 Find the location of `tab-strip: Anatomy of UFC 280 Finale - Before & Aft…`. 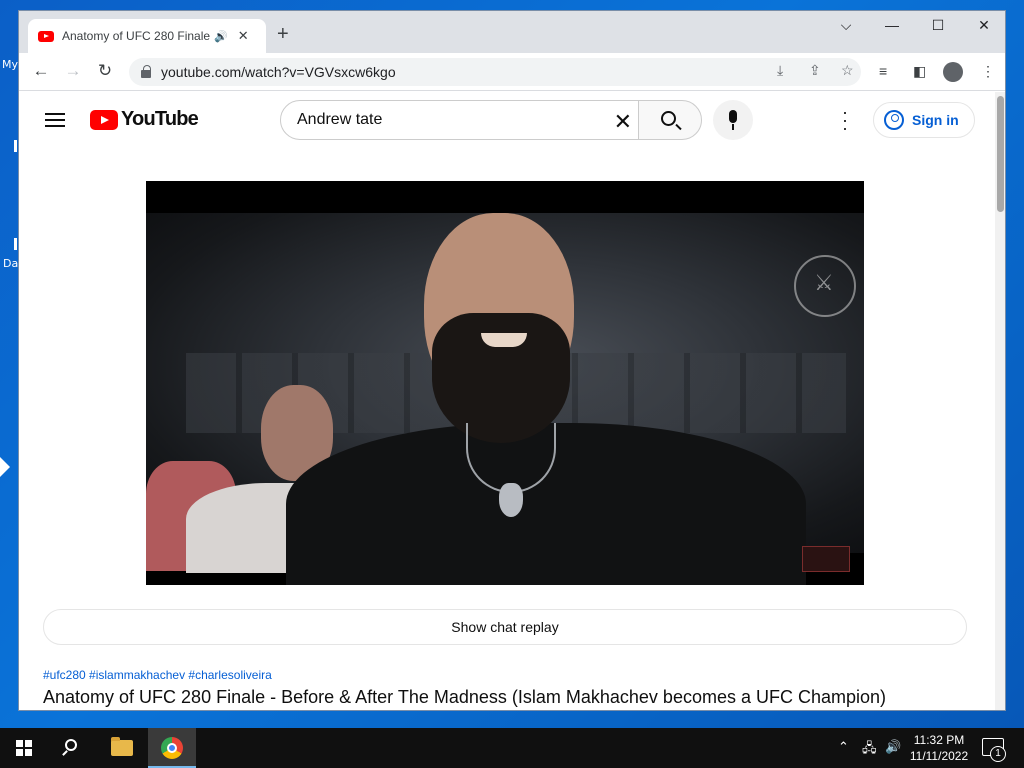

tab-strip: Anatomy of UFC 280 Finale - Before & Aft… is located at coordinates (512, 32).